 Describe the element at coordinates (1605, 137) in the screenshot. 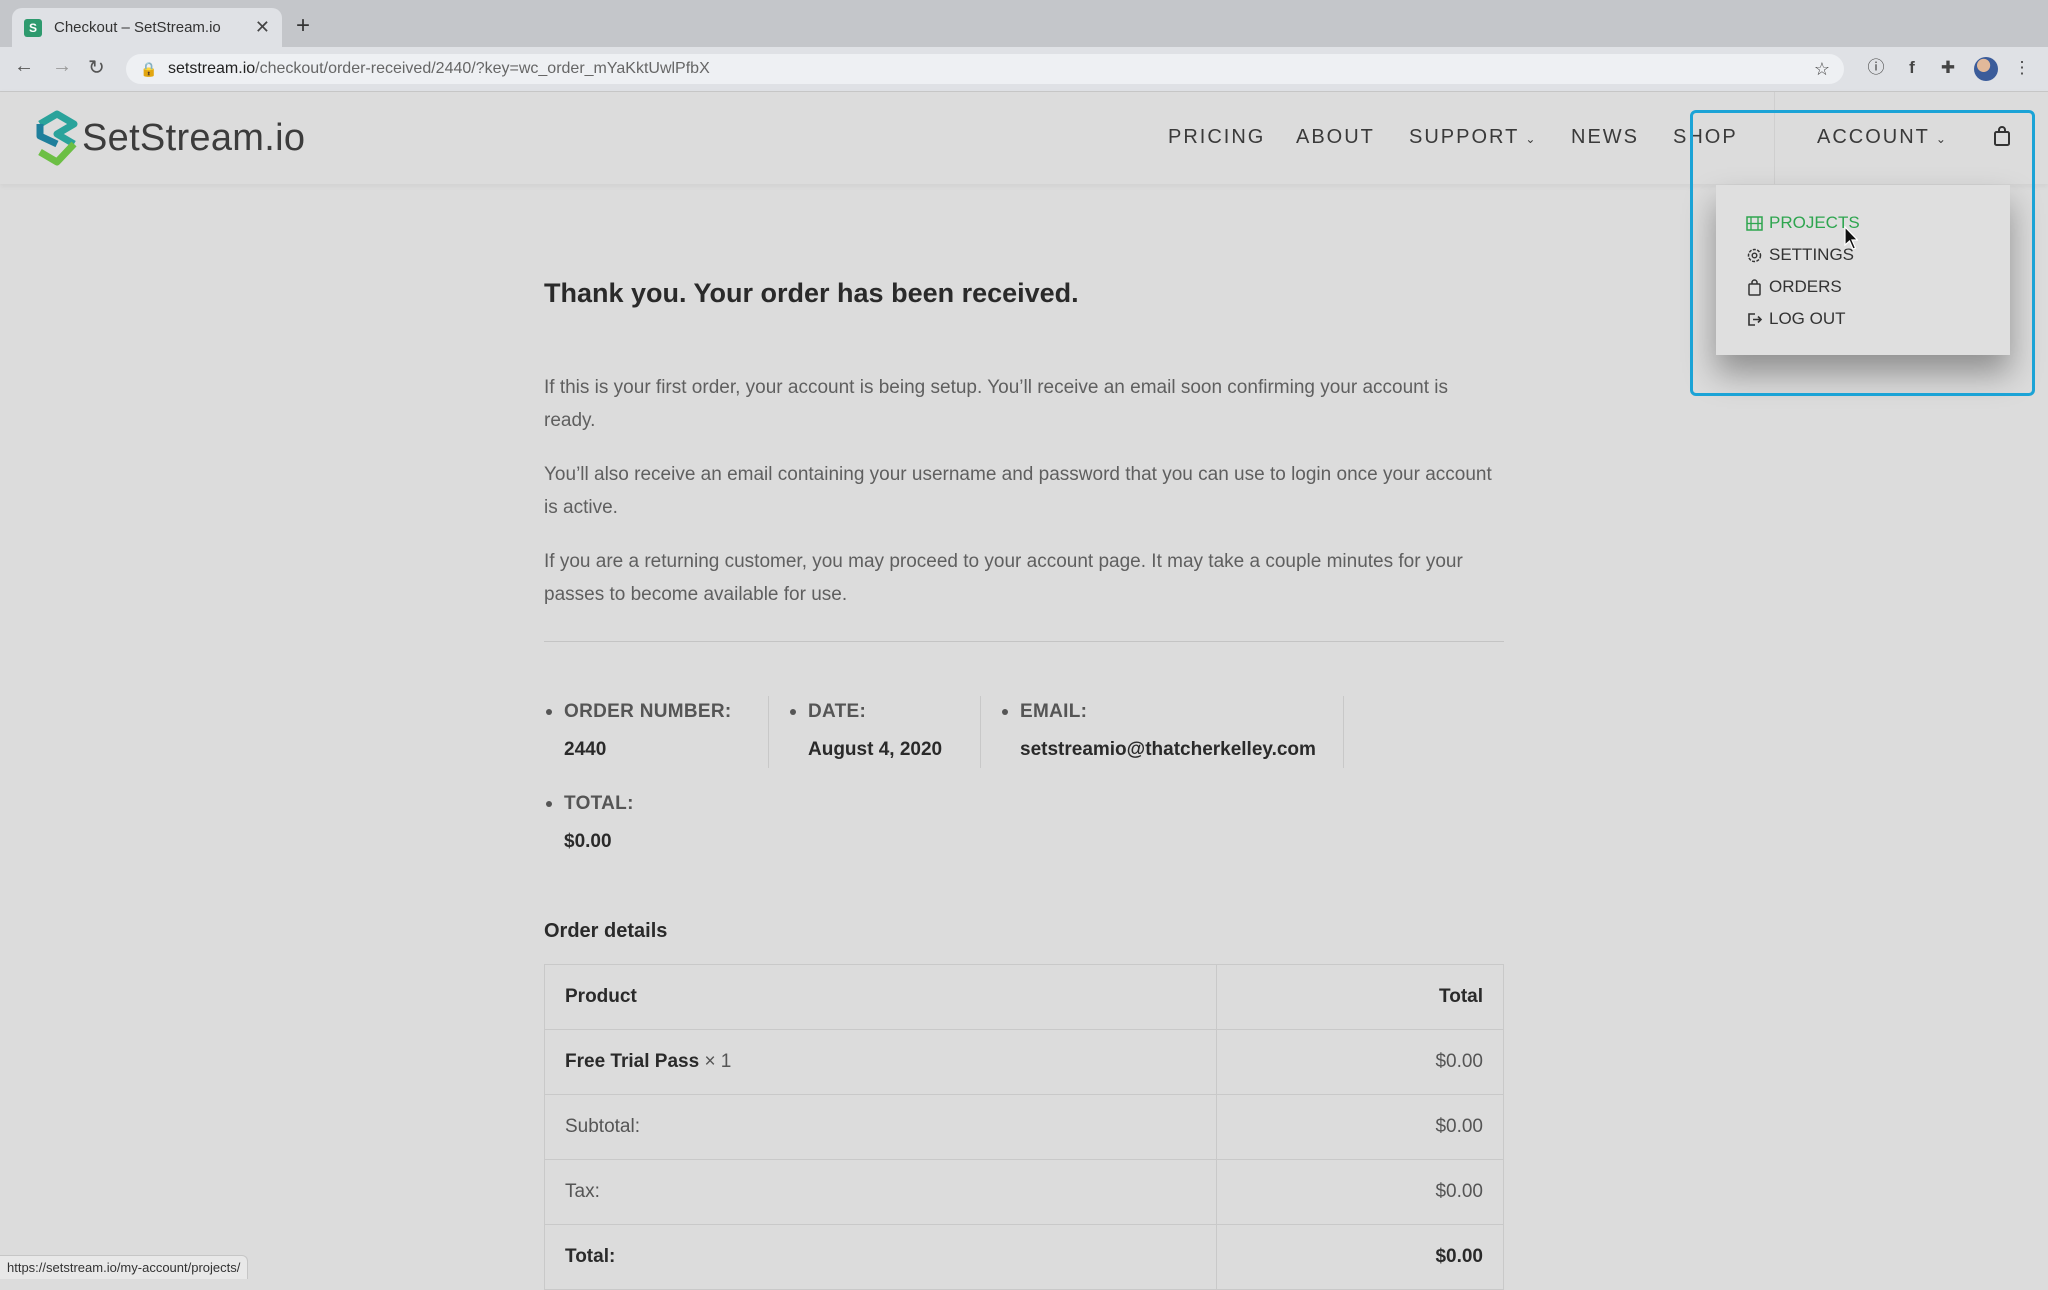

I see `nav-news: NEWS` at that location.